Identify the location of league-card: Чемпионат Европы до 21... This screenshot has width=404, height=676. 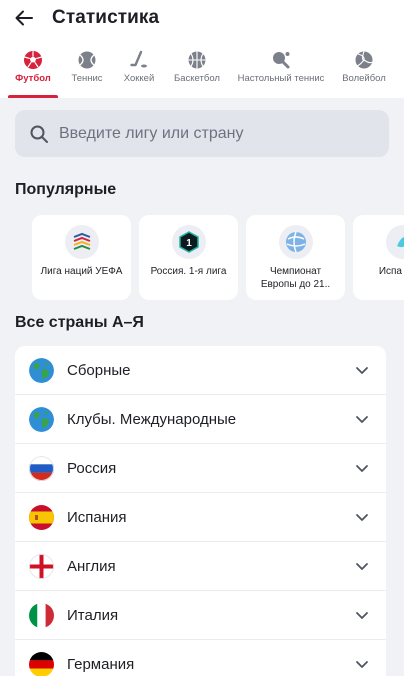
(295, 257).